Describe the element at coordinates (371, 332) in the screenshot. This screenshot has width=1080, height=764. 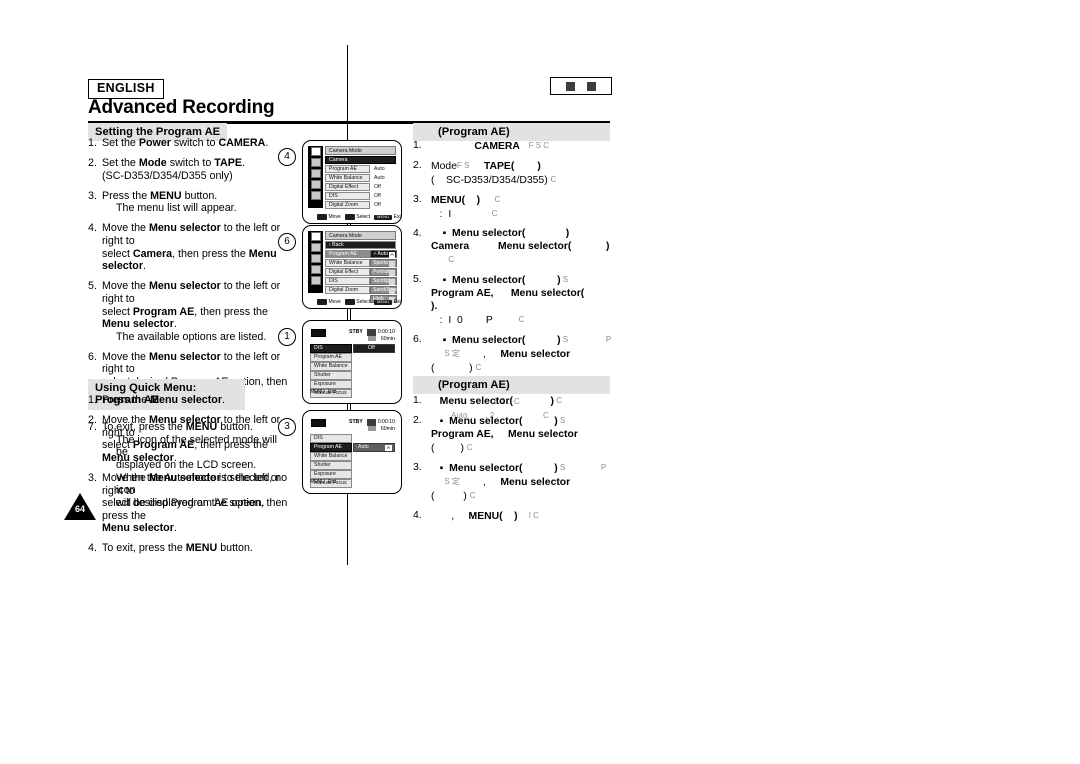
I see `tape-icon` at that location.